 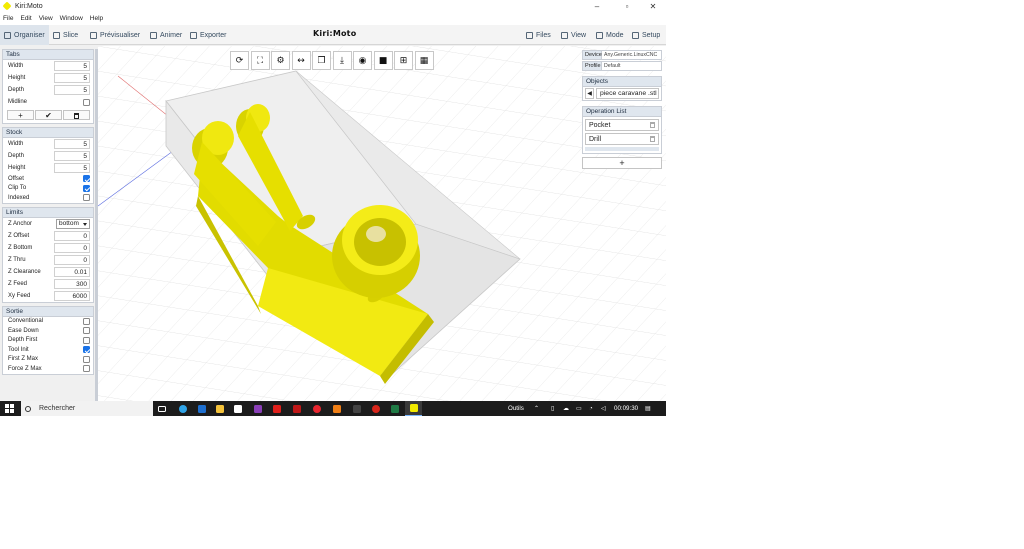 I want to click on minimize-button: –, so click(x=597, y=6).